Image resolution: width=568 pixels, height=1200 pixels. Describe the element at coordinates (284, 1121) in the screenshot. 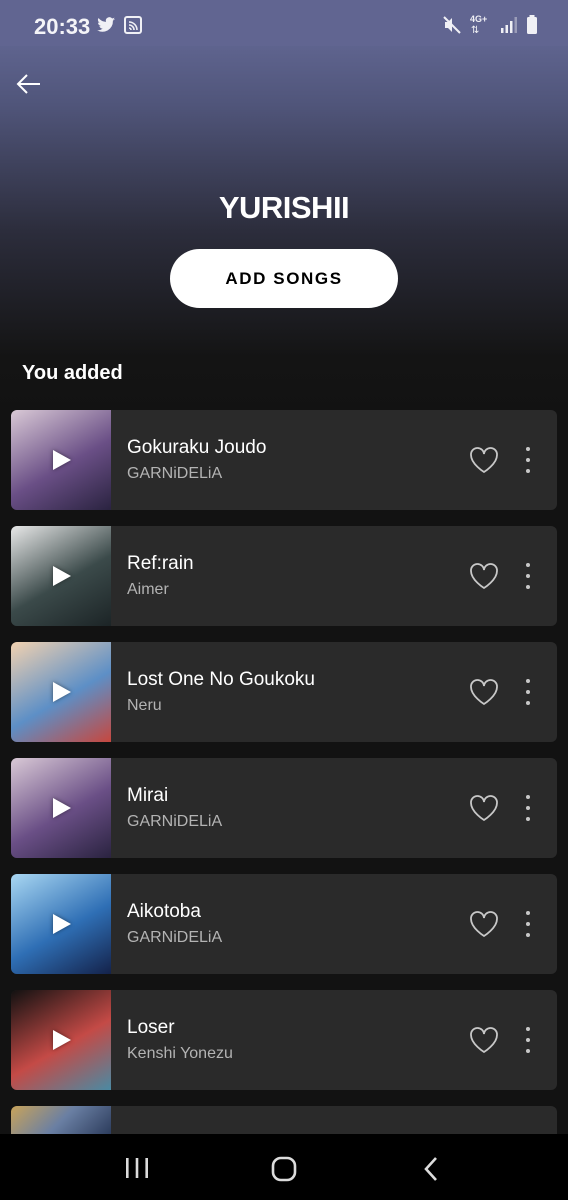

I see `track-row-partial` at that location.